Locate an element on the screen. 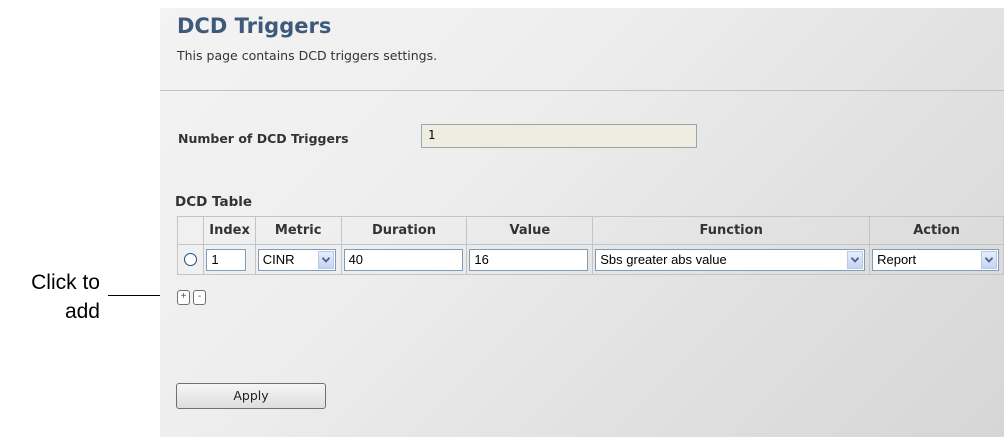  index-cell: 1 is located at coordinates (229, 259).